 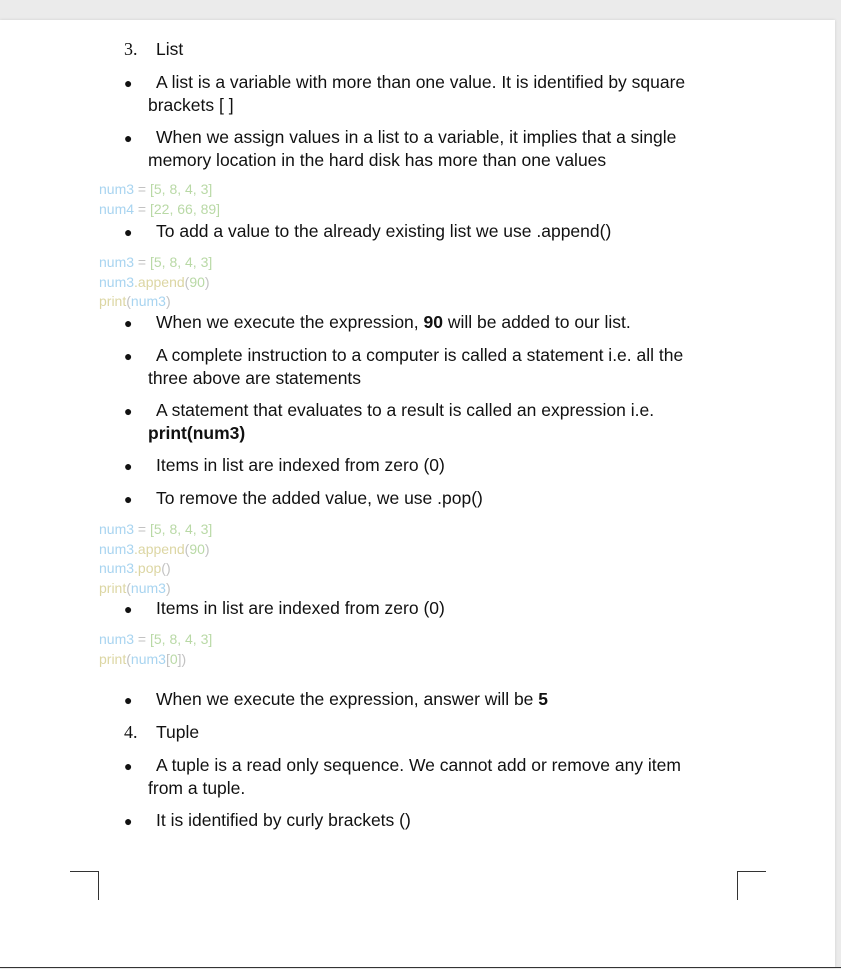 What do you see at coordinates (170, 49) in the screenshot?
I see `section-title: List` at bounding box center [170, 49].